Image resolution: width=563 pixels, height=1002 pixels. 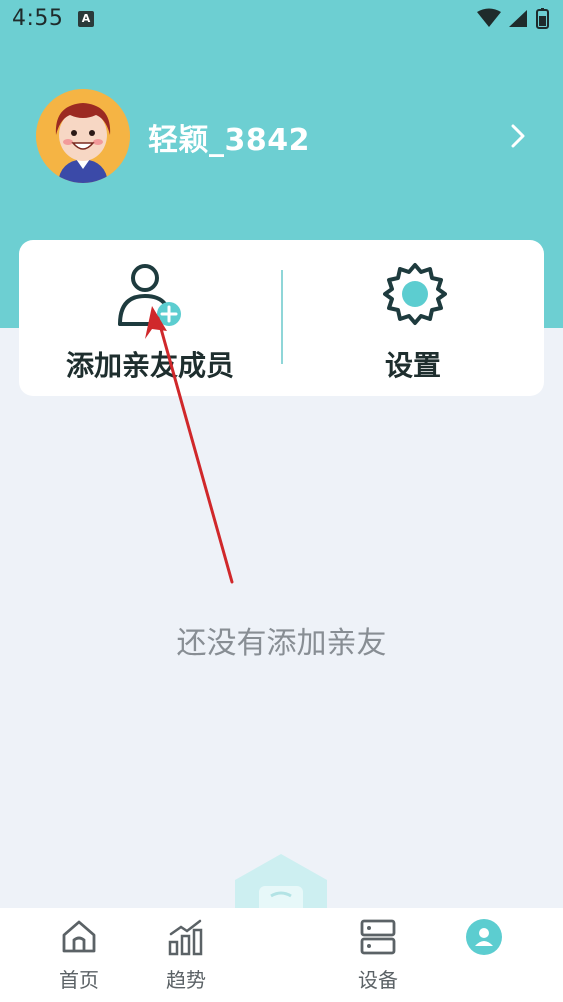 What do you see at coordinates (415, 294) in the screenshot?
I see `gear-icon` at bounding box center [415, 294].